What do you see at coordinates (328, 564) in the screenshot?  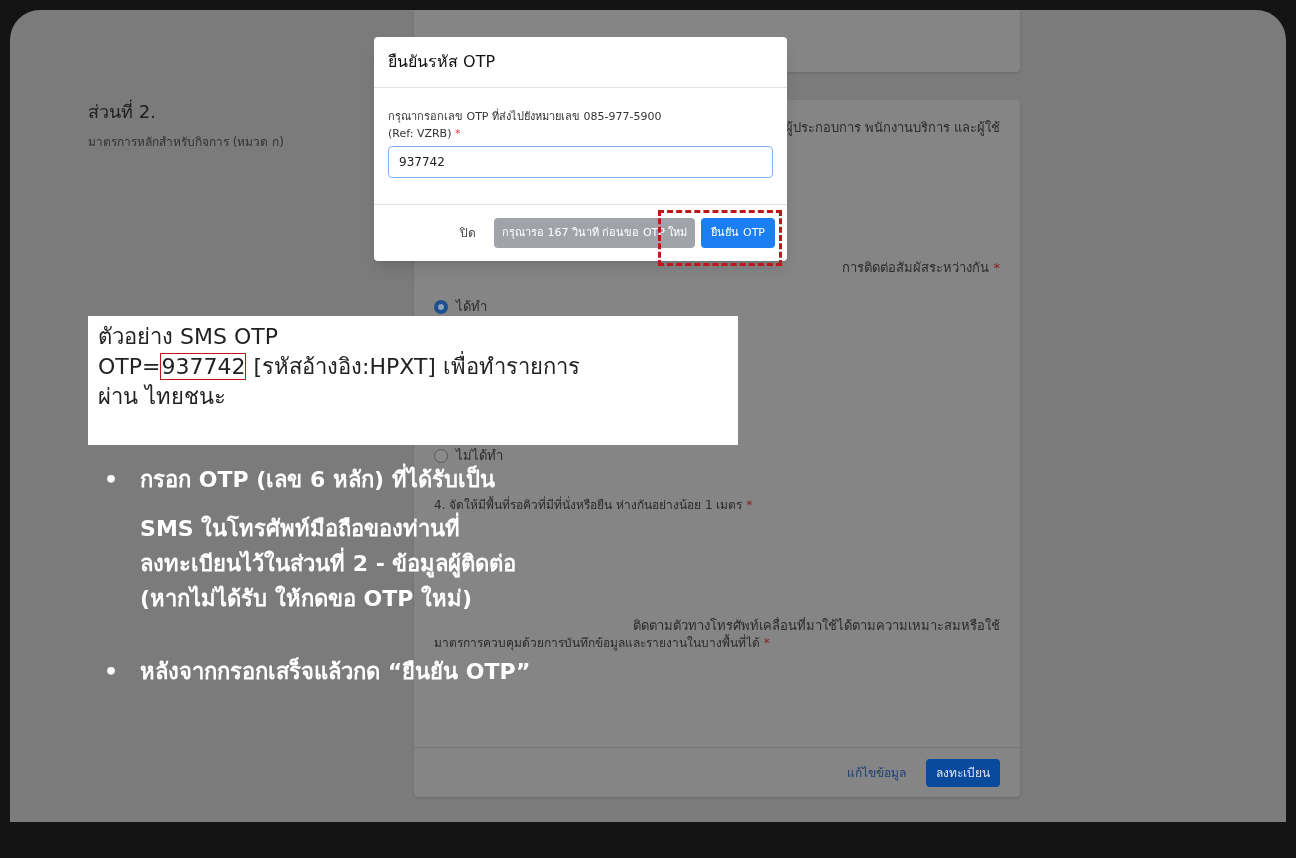 I see `instruction-line: ลงทะเบียนไว้ในส่วนที่ 2 - ข้อมูลผู้ติดต่อ` at bounding box center [328, 564].